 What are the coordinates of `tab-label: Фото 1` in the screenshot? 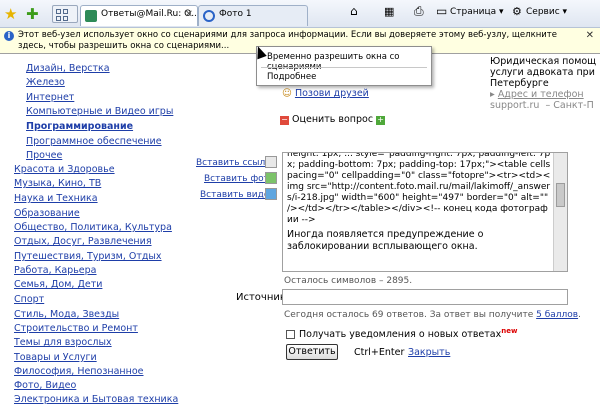 It's located at (235, 14).